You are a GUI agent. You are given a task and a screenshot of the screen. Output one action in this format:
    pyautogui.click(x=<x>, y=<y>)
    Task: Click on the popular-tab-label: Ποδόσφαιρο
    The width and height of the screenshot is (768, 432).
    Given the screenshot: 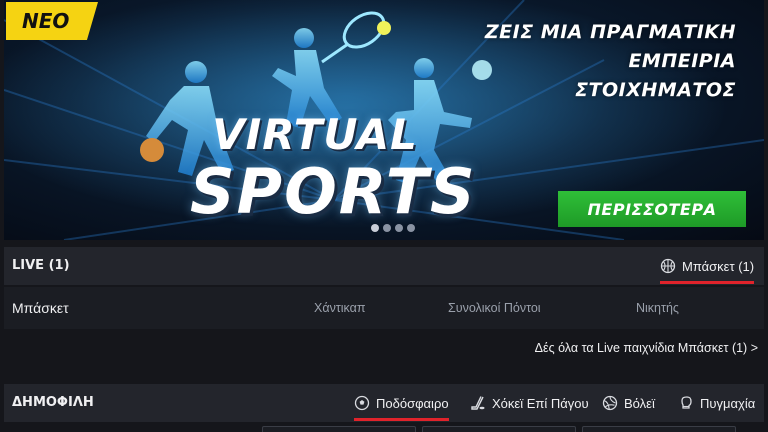 What is the action you would take?
    pyautogui.click(x=412, y=403)
    